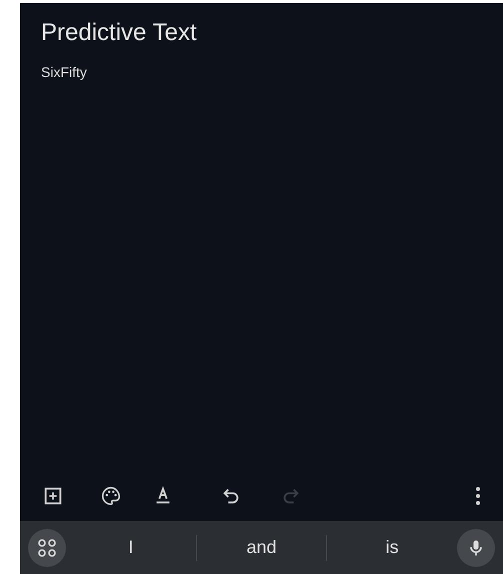  What do you see at coordinates (64, 72) in the screenshot?
I see `note-text: SixFifty` at bounding box center [64, 72].